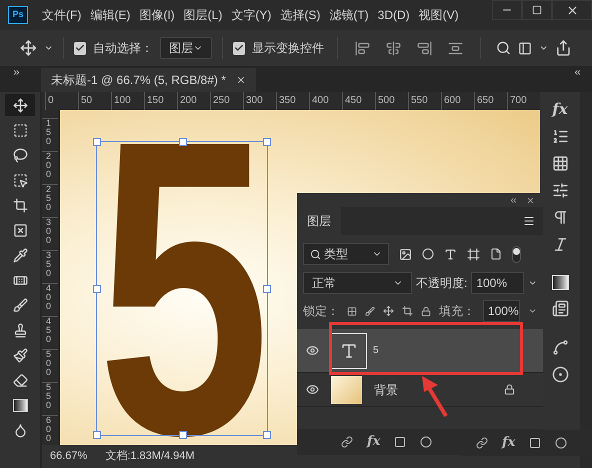  Describe the element at coordinates (473, 254) in the screenshot. I see `shape-filter-icon` at that location.